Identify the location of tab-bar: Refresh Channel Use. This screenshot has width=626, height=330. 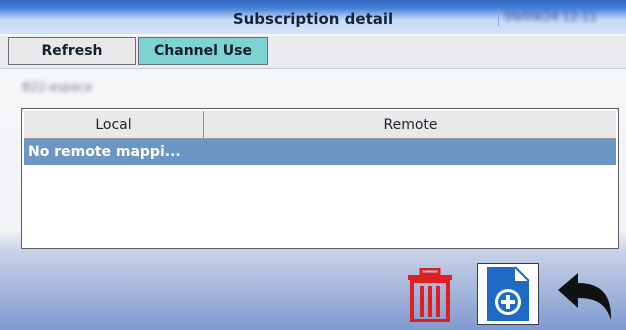
(313, 52).